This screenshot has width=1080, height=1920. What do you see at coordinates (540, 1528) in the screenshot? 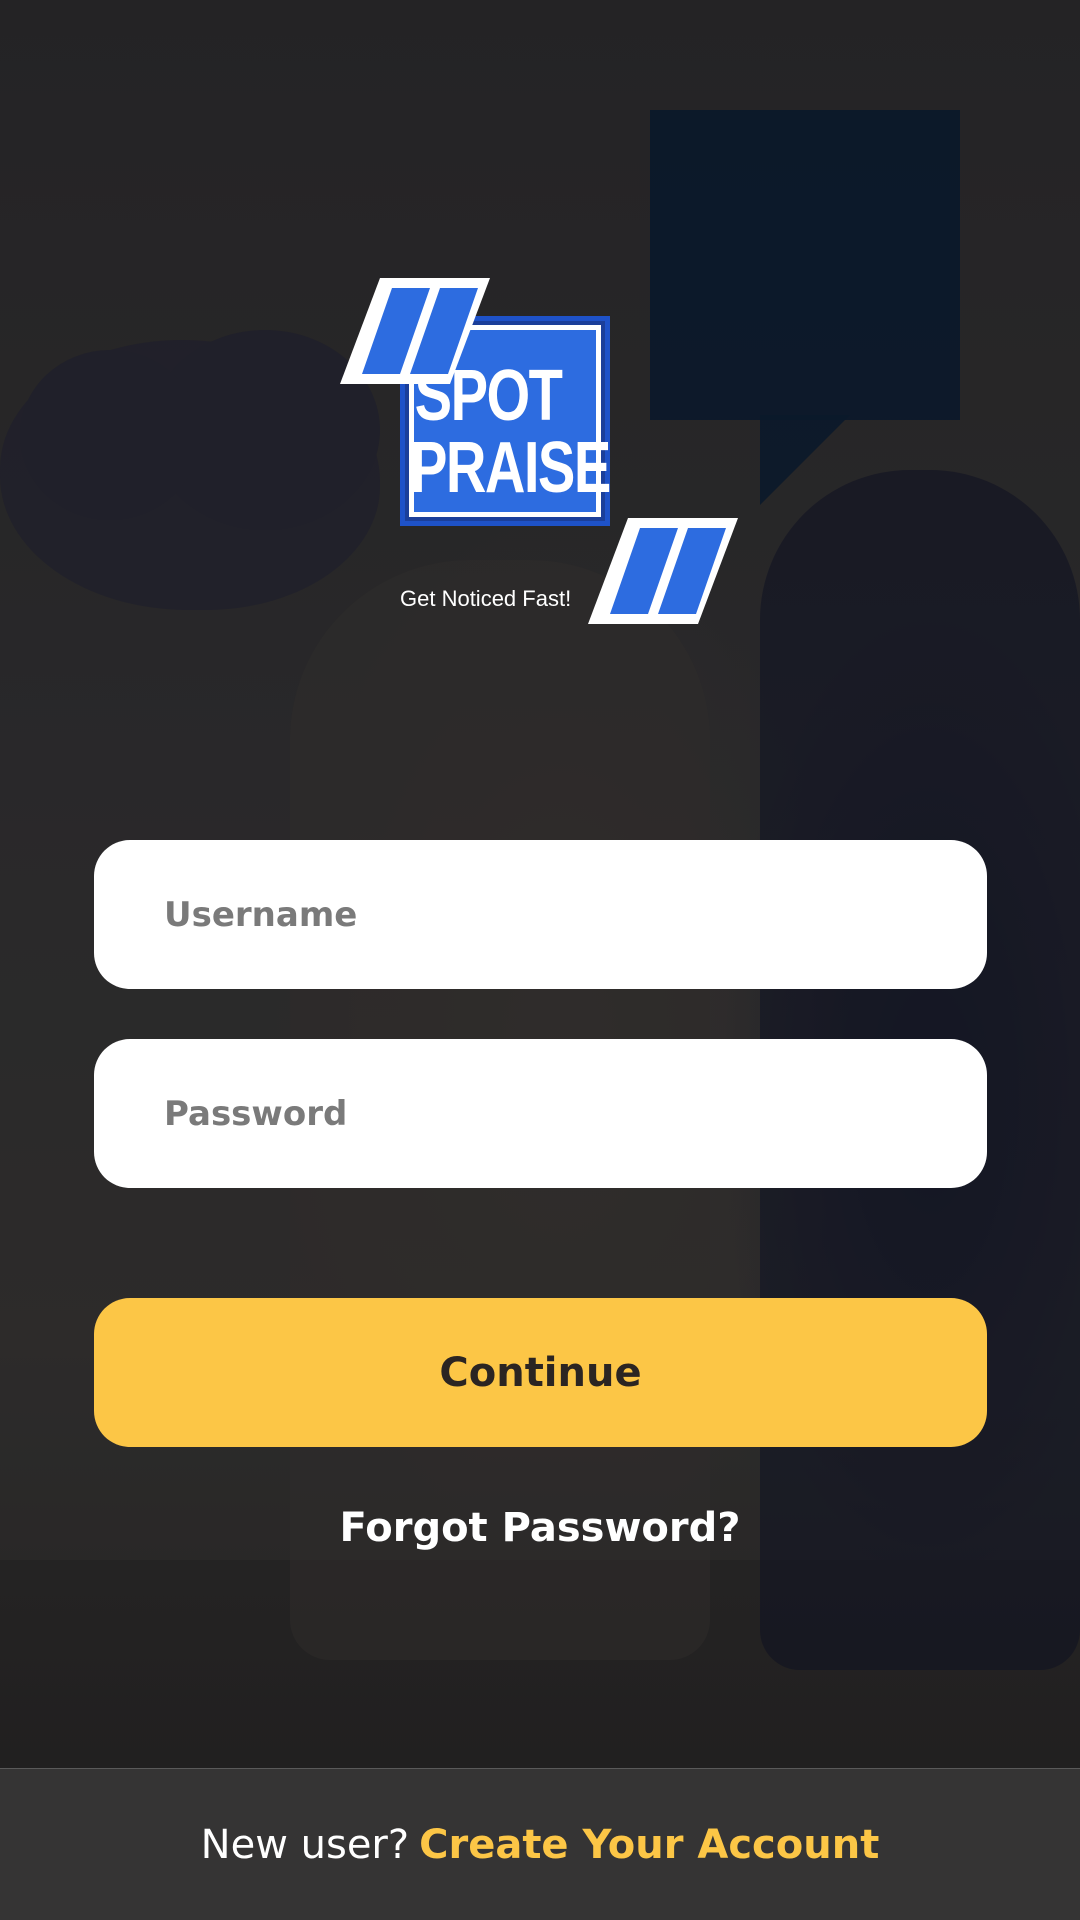
I see `forgot-password-link: Forgot Password?` at bounding box center [540, 1528].